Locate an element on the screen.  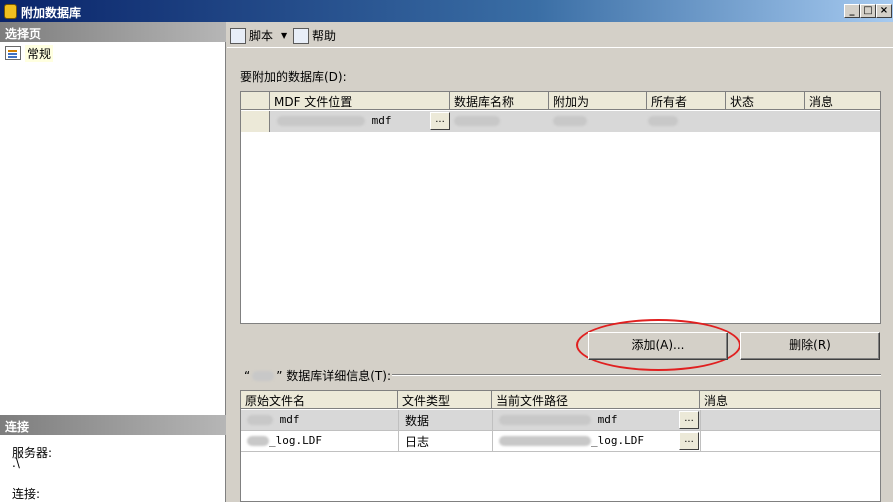
details-label-suffix: ” 数据库详细信息(T): is located at coordinates (333, 376).